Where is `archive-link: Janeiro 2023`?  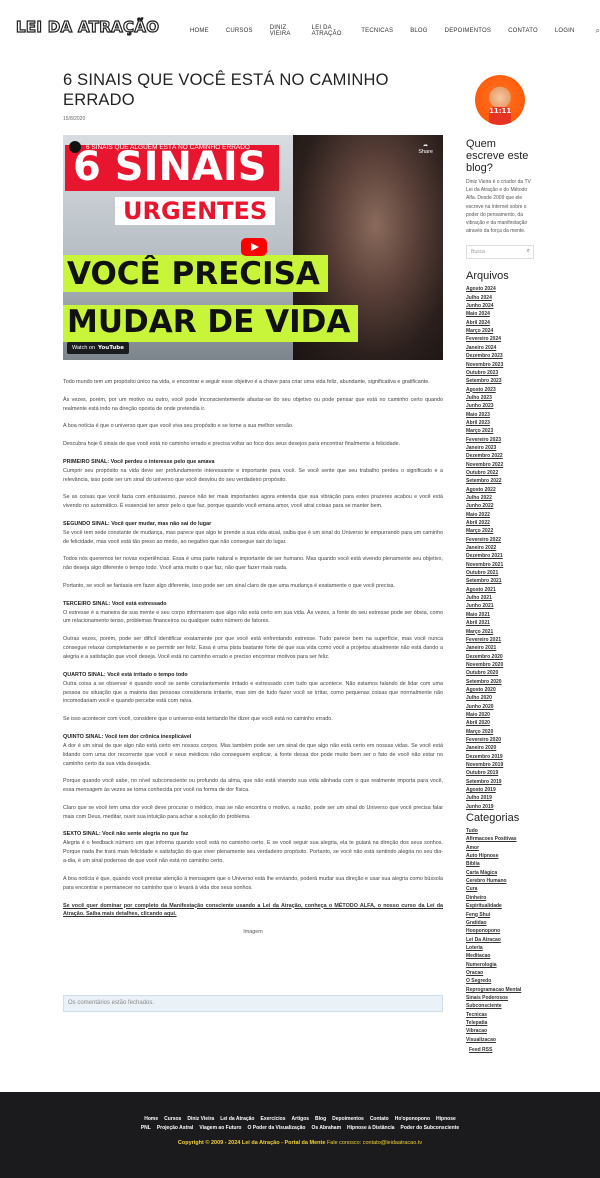
archive-link: Janeiro 2023 is located at coordinates (500, 448).